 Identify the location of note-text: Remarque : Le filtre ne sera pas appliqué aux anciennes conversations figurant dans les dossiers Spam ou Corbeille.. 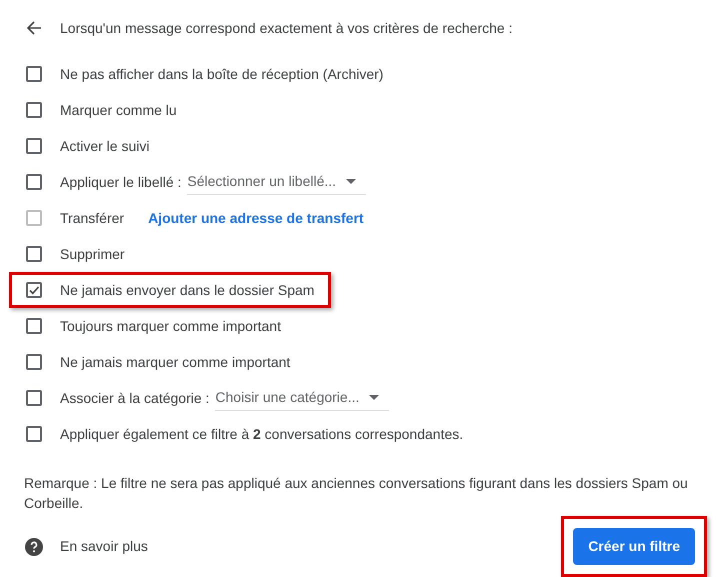
(356, 493).